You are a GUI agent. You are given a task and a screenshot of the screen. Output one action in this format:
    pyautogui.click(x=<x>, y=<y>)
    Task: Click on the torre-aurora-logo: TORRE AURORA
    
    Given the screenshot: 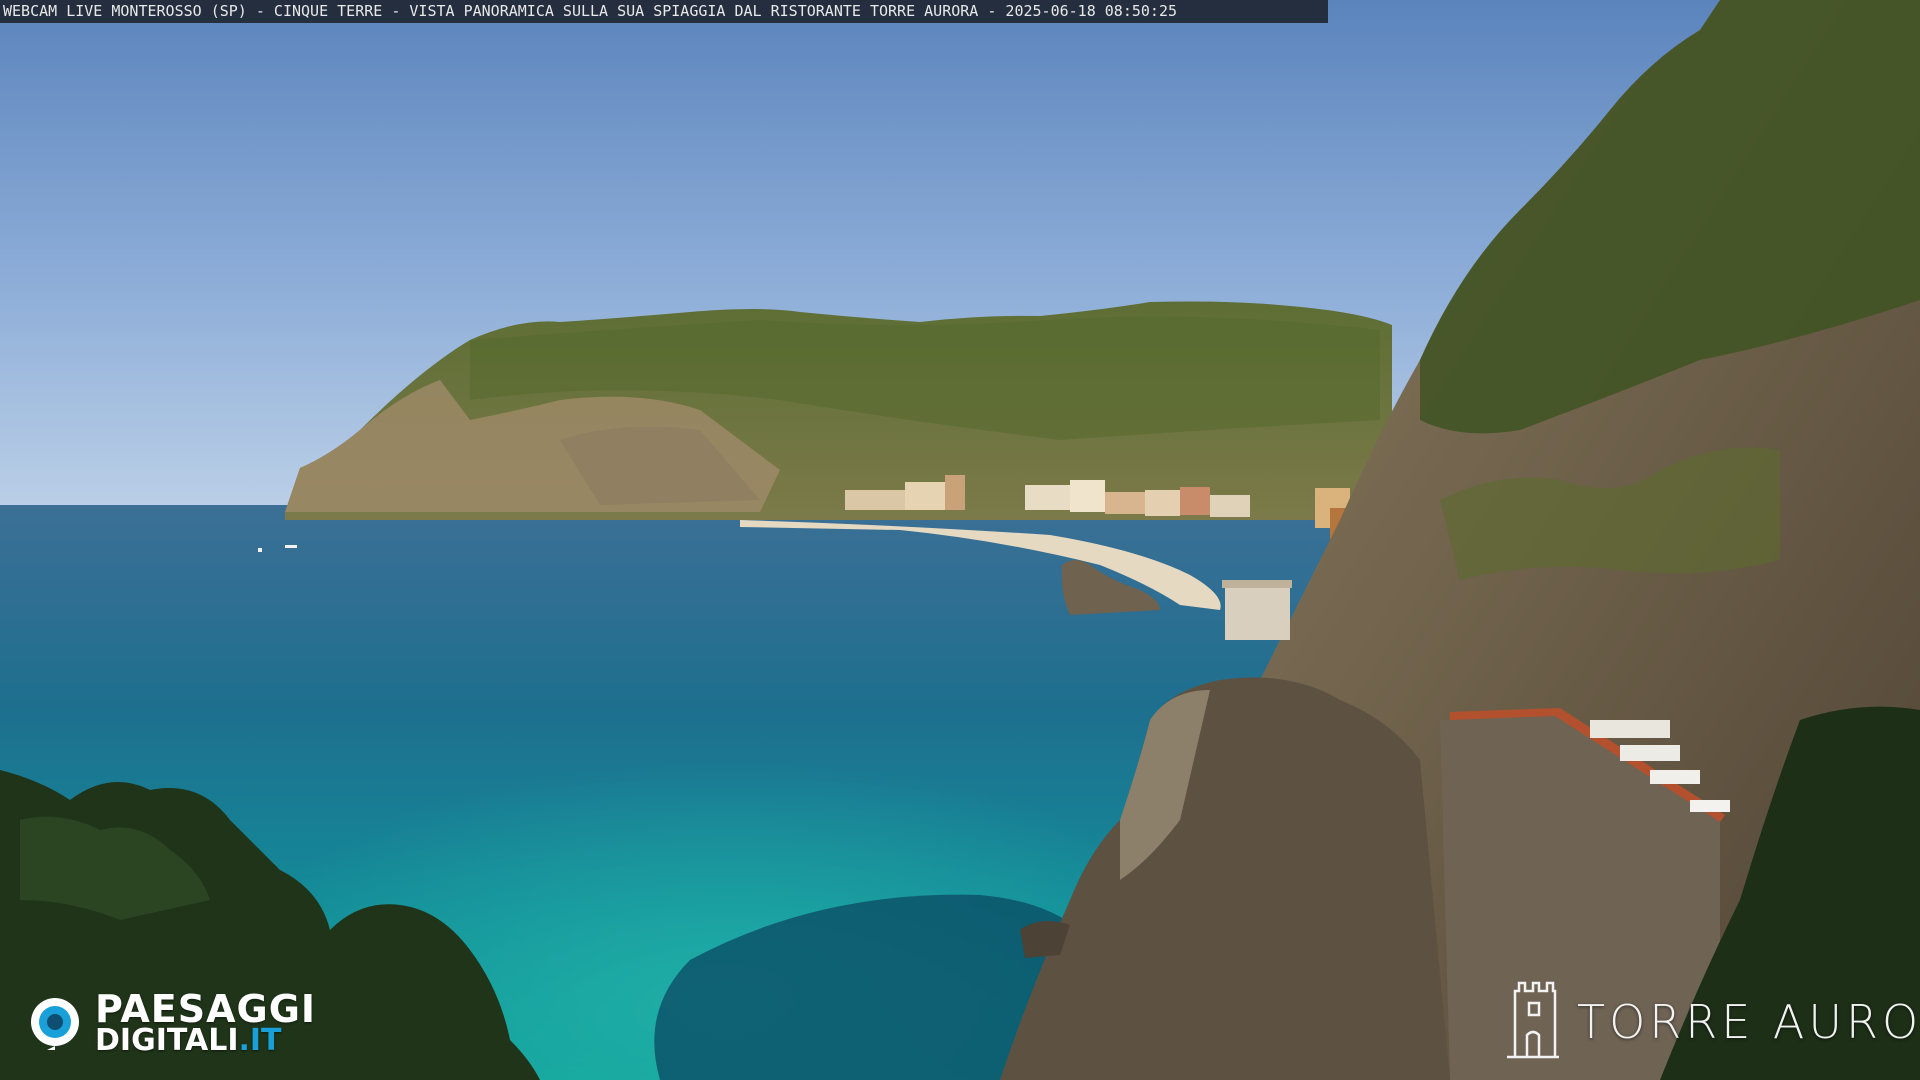 What is the action you would take?
    pyautogui.click(x=1712, y=1018)
    